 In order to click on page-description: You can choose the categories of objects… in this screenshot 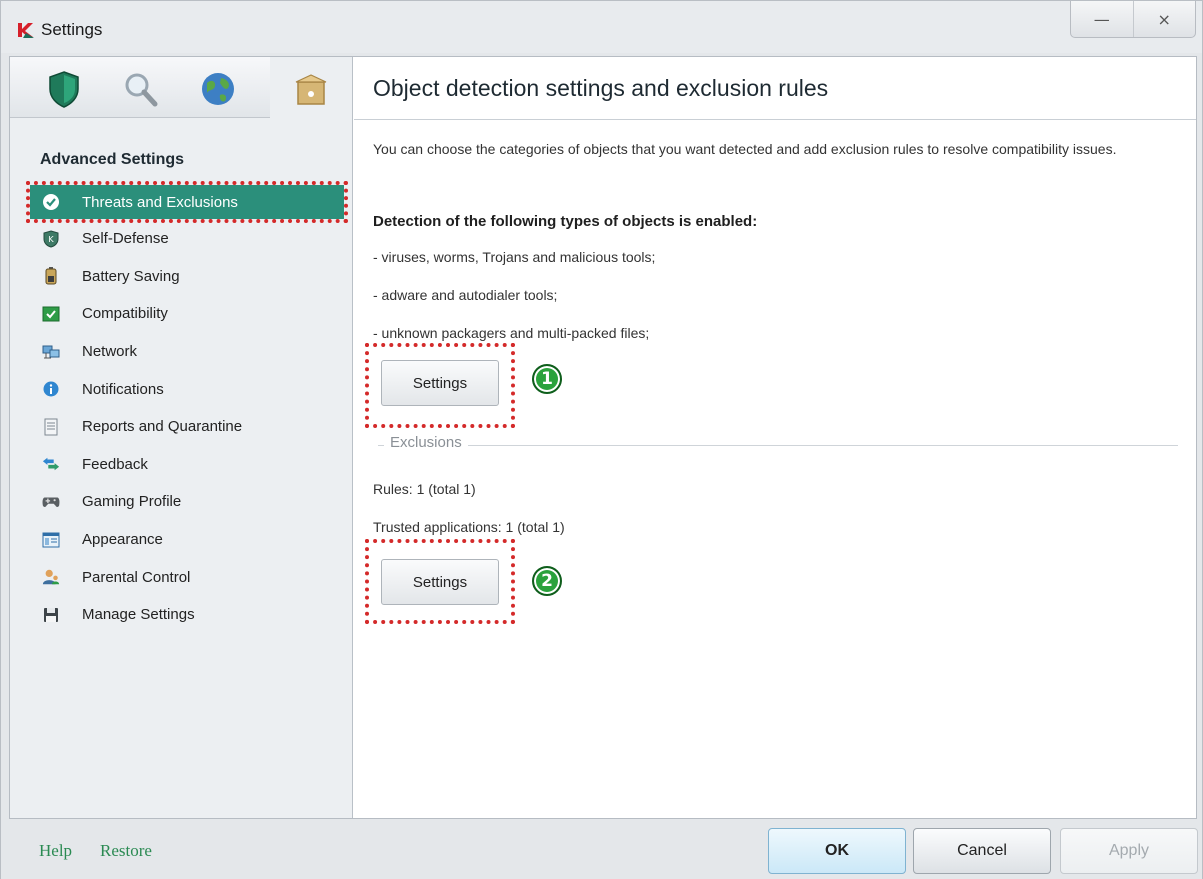, I will do `click(745, 149)`.